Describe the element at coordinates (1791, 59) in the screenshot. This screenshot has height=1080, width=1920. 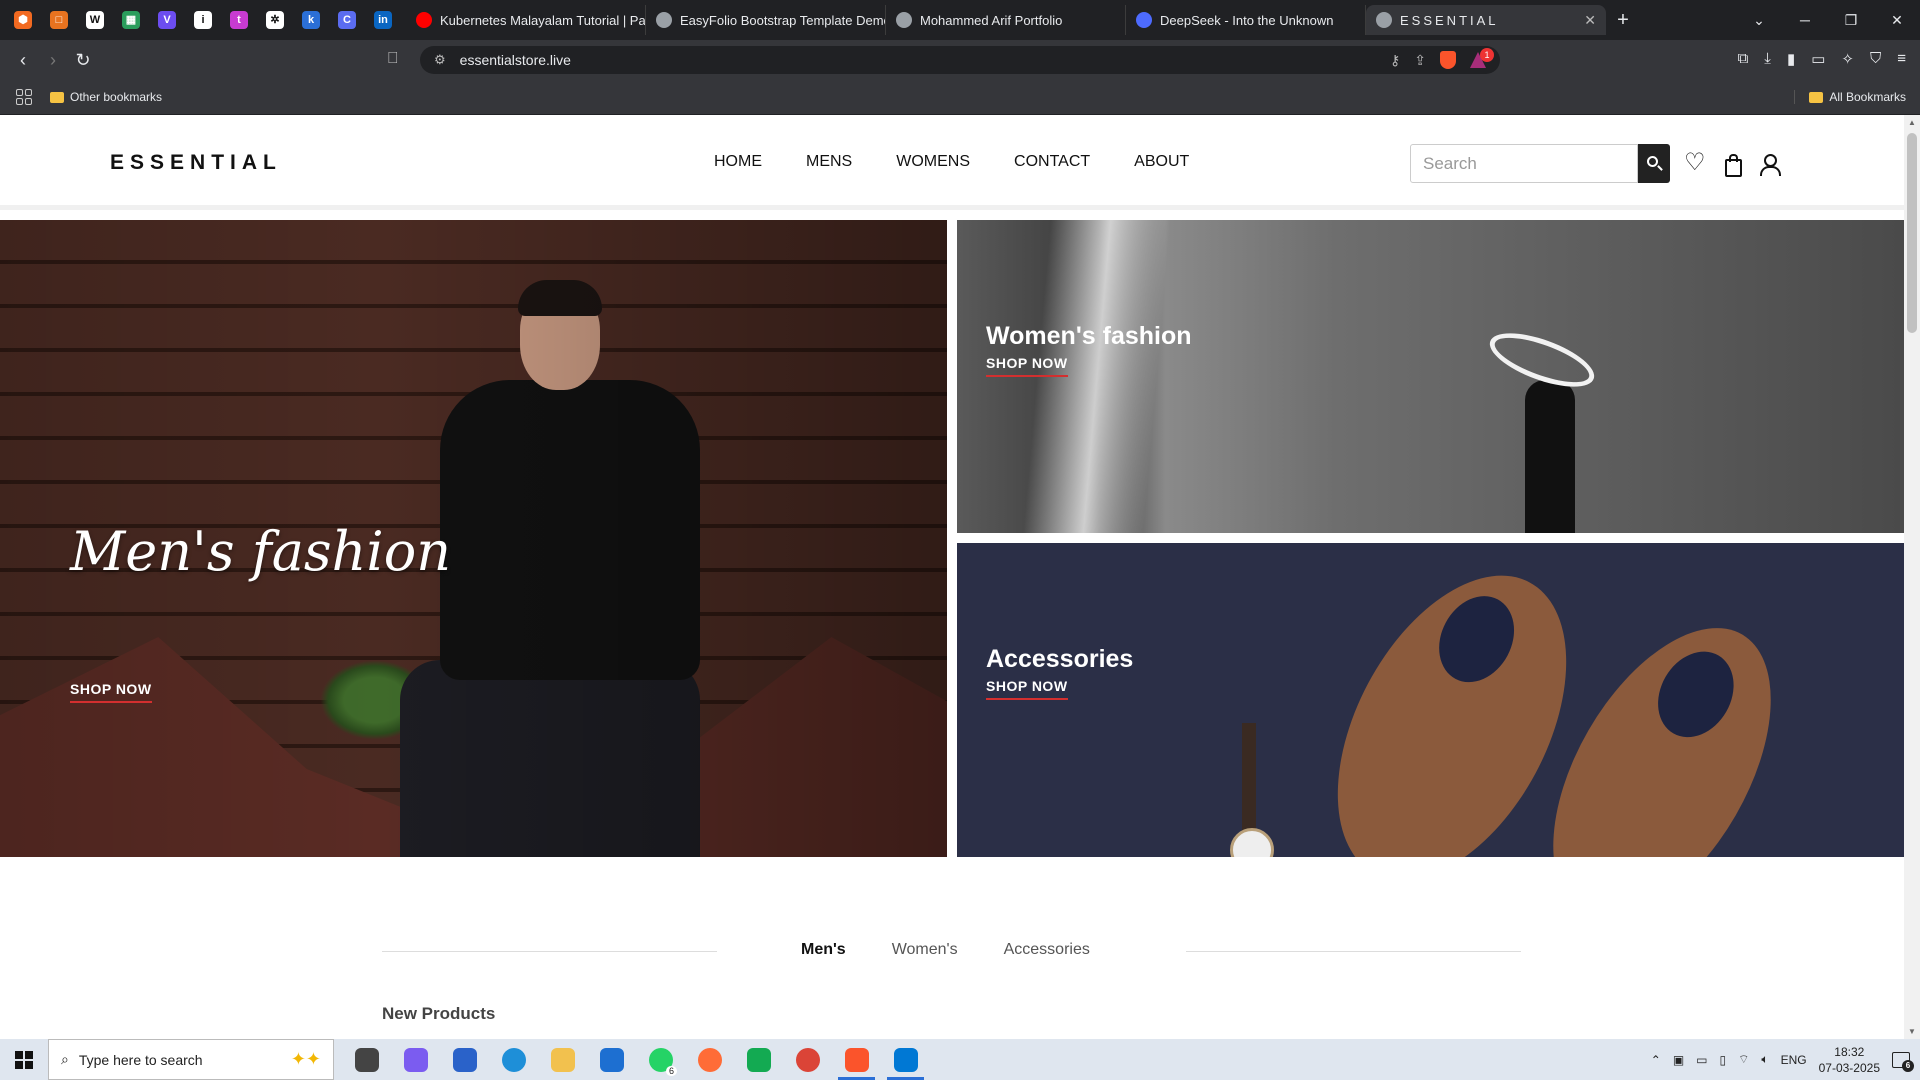
I see `sidebar-icon: ▮` at that location.